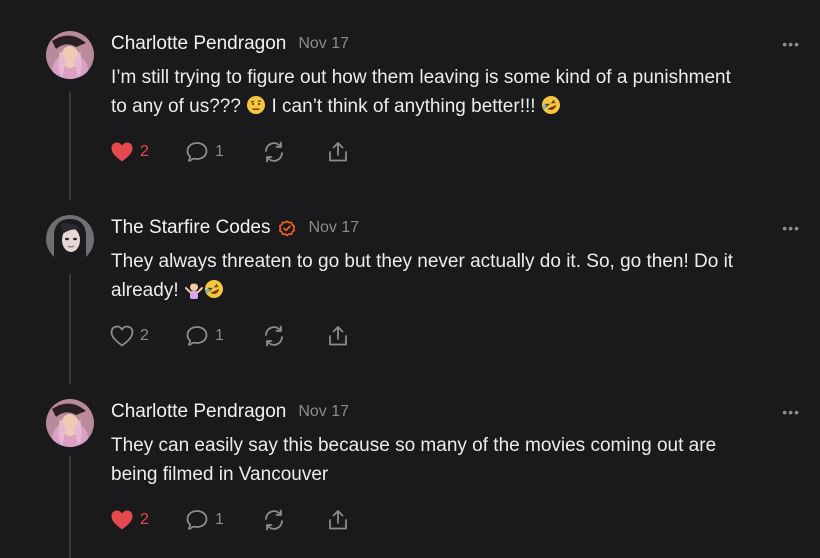 The image size is (820, 558). I want to click on person-shrugging-emoji, so click(193, 291).